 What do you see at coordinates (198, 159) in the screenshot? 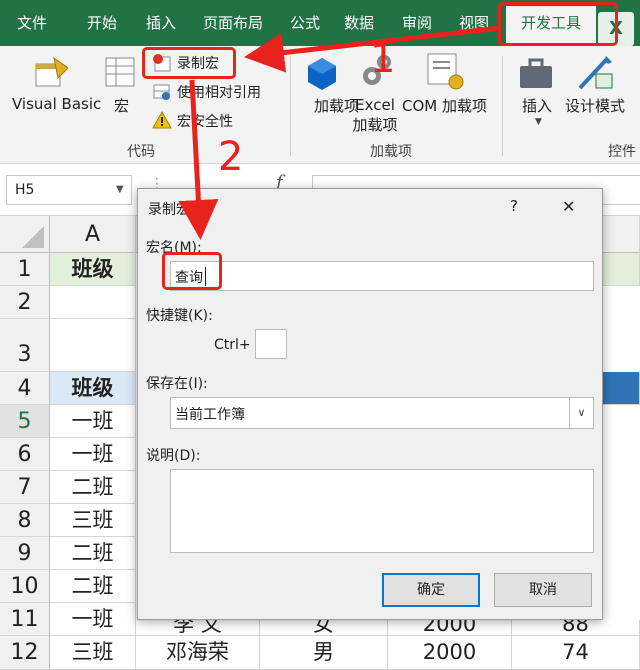
I see `arrow-to-macro-name` at bounding box center [198, 159].